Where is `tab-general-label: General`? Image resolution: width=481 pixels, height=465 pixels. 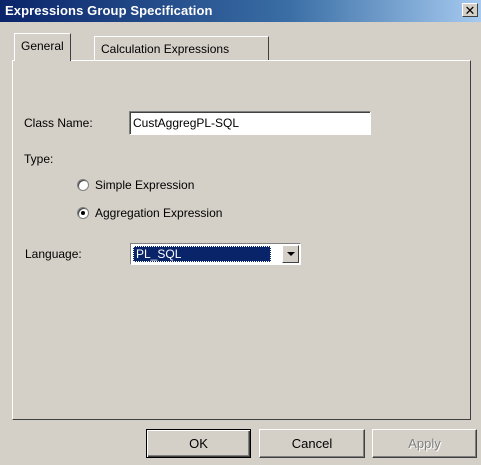 tab-general-label: General is located at coordinates (42, 46).